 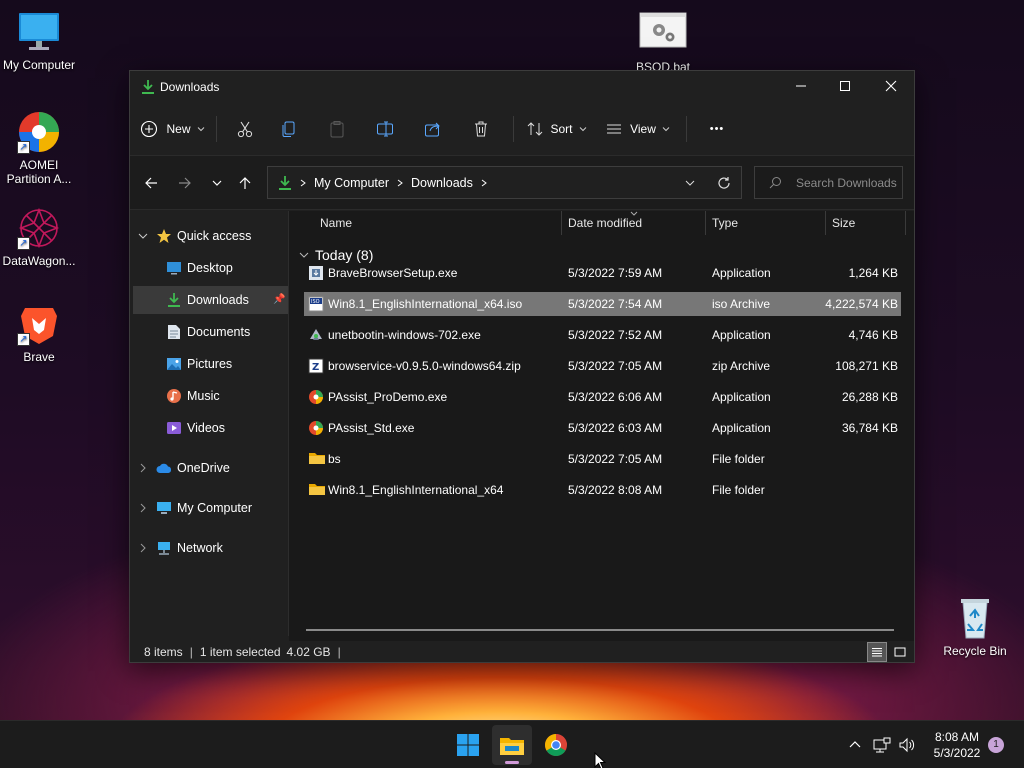 What do you see at coordinates (504, 182) in the screenshot?
I see `address-bar: My Computer Downloads` at bounding box center [504, 182].